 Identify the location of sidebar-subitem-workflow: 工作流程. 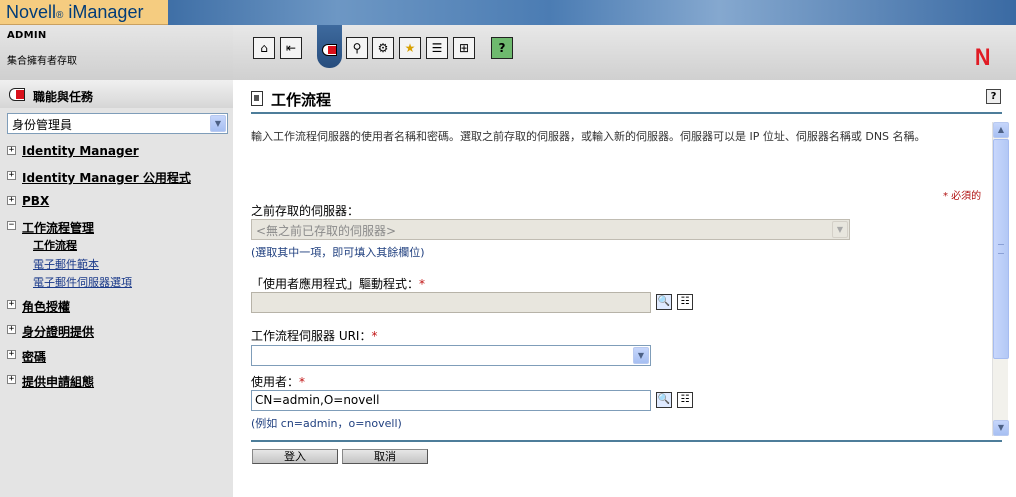
(55, 245).